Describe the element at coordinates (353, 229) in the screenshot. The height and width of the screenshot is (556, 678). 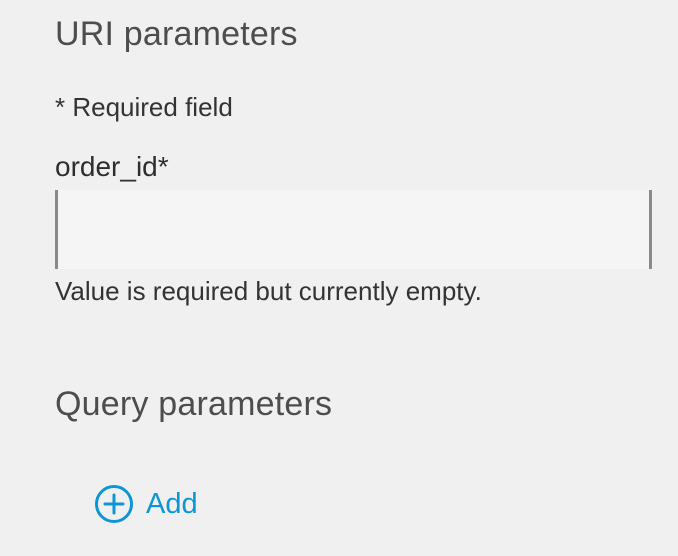
I see `order-id-input` at that location.